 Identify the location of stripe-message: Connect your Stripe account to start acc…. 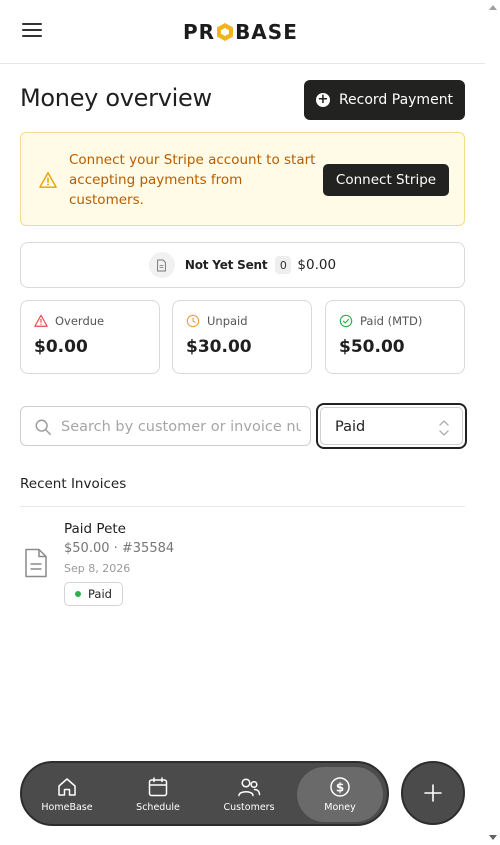
(192, 180).